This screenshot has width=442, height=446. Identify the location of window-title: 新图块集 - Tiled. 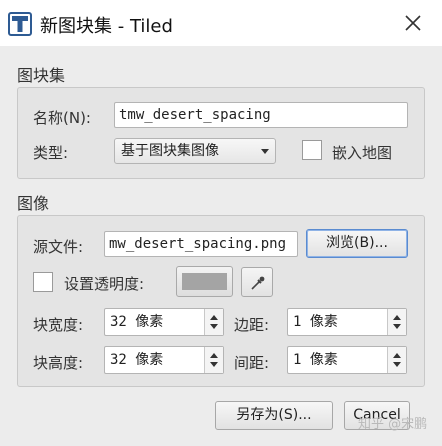
(106, 26).